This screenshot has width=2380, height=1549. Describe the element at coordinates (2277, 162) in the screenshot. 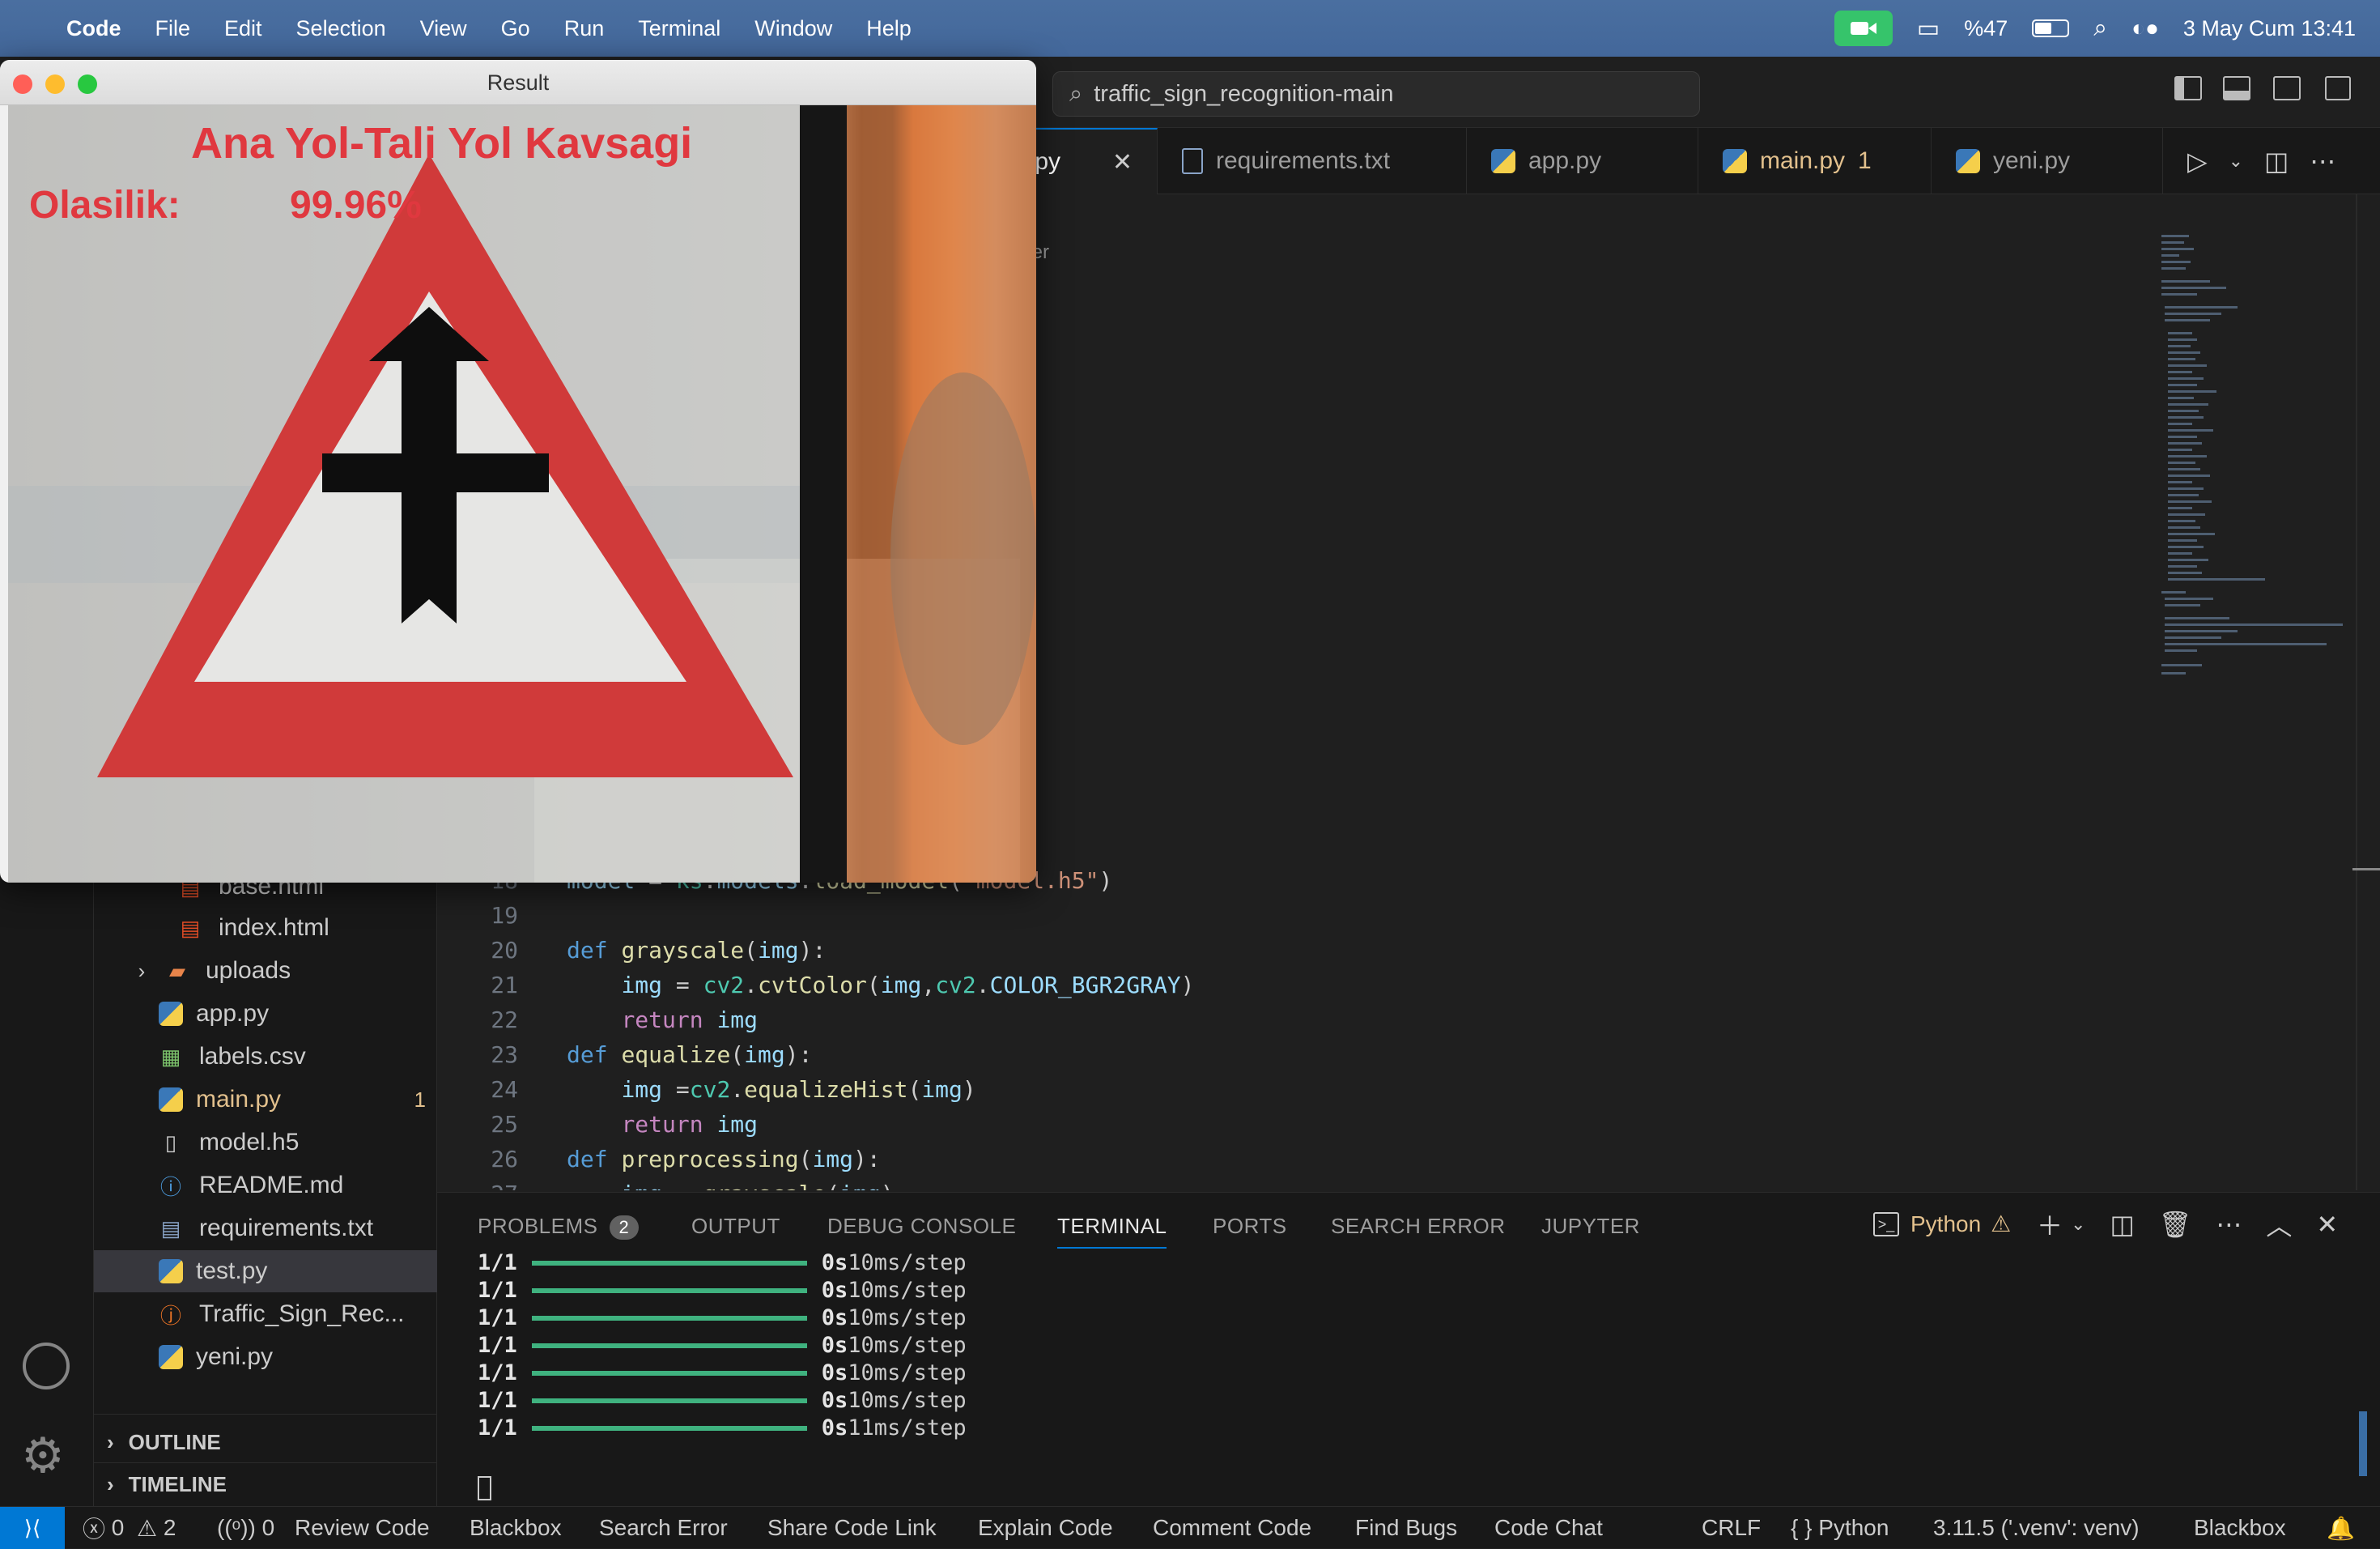

I see `split-editor-icon: ◫` at that location.